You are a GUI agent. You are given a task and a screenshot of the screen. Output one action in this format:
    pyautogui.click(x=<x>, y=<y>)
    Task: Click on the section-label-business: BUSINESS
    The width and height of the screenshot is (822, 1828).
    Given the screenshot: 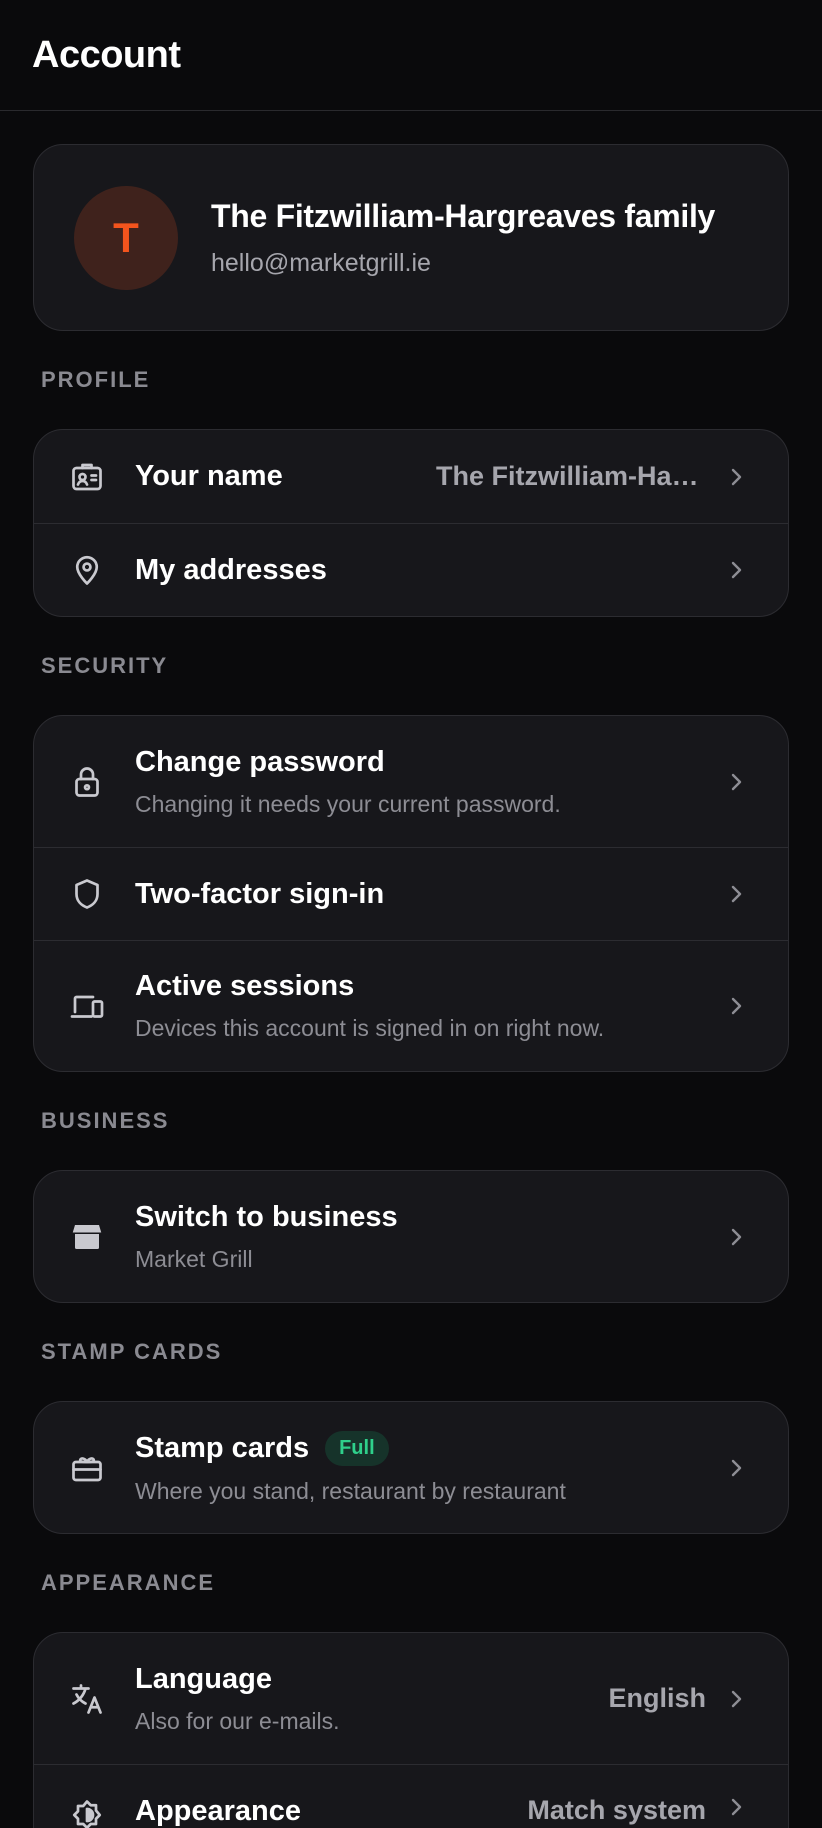 What is the action you would take?
    pyautogui.click(x=105, y=1120)
    